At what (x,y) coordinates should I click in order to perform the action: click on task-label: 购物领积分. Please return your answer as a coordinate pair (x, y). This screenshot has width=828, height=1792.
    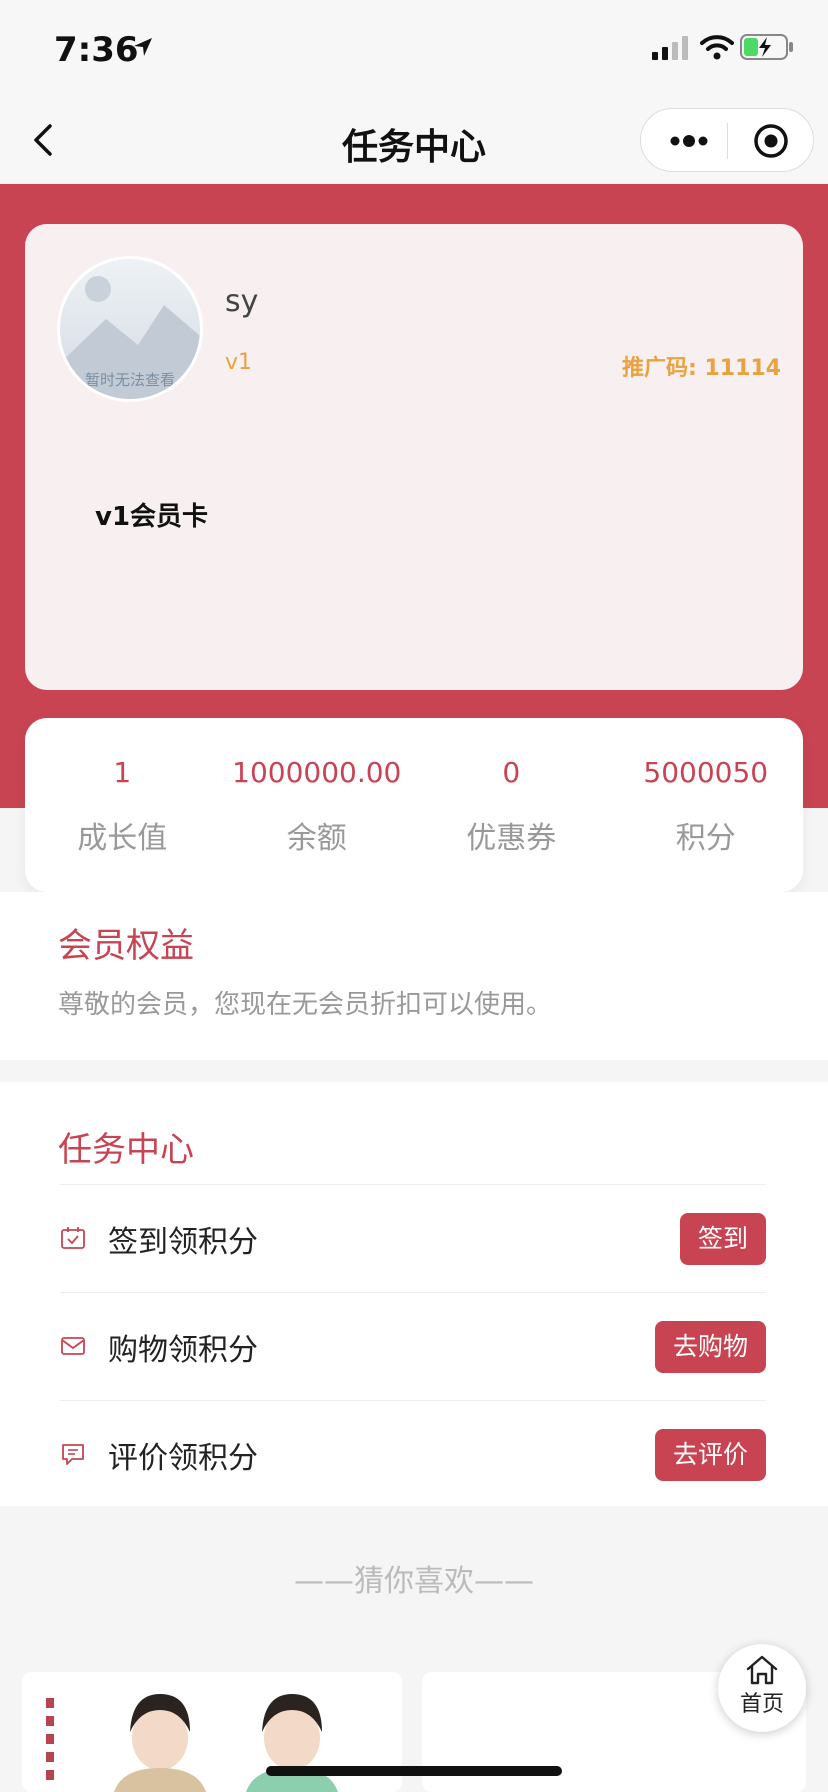
    Looking at the image, I should click on (183, 1350).